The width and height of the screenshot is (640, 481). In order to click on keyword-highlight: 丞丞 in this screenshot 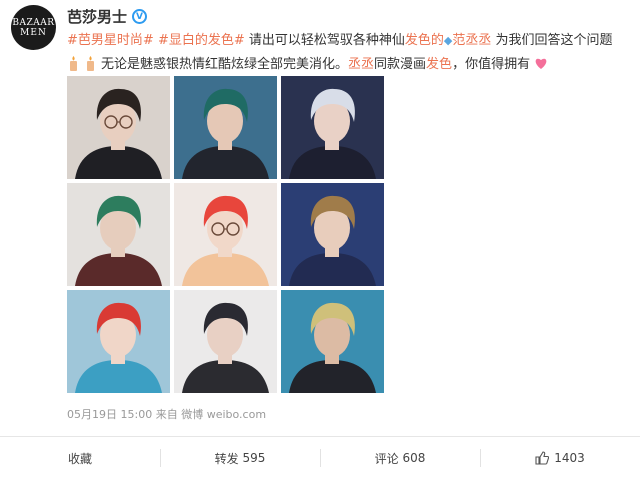, I will do `click(361, 64)`.